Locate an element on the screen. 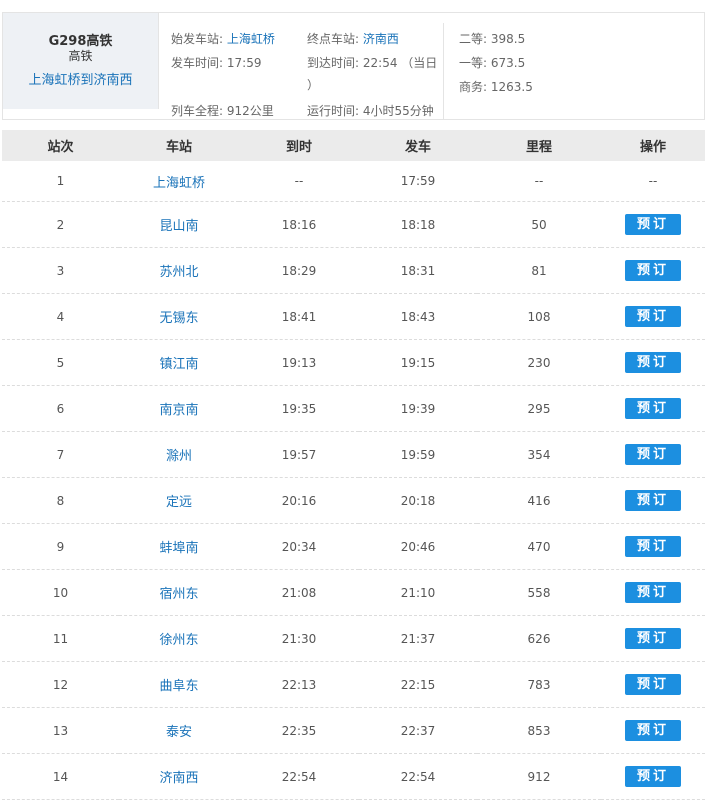 The height and width of the screenshot is (800, 707). station-link: 曲阜东 is located at coordinates (178, 686).